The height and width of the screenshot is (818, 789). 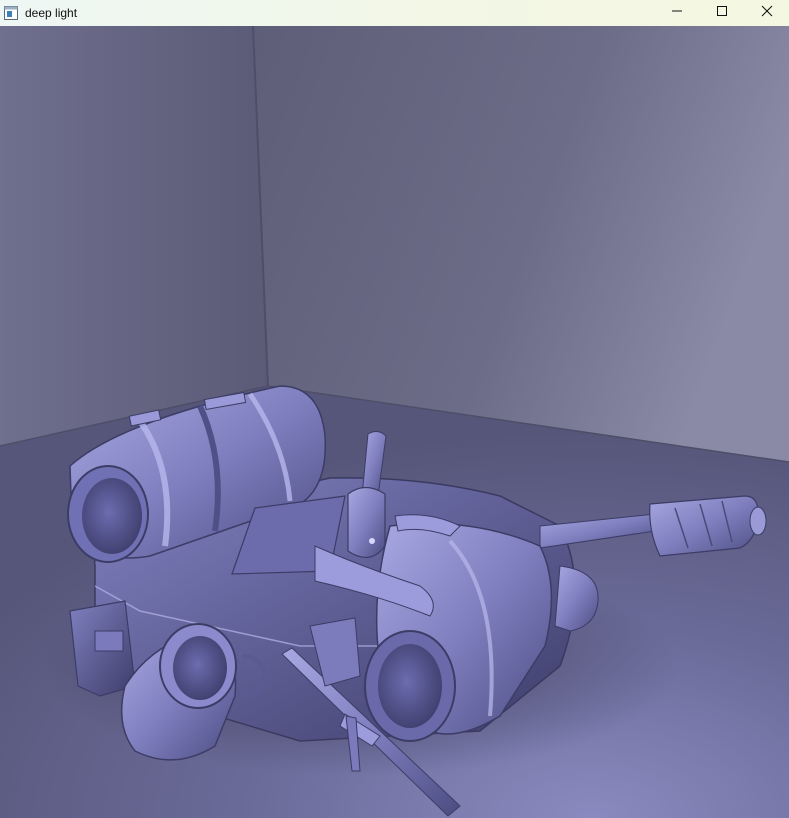 What do you see at coordinates (11, 13) in the screenshot?
I see `app-window-icon` at bounding box center [11, 13].